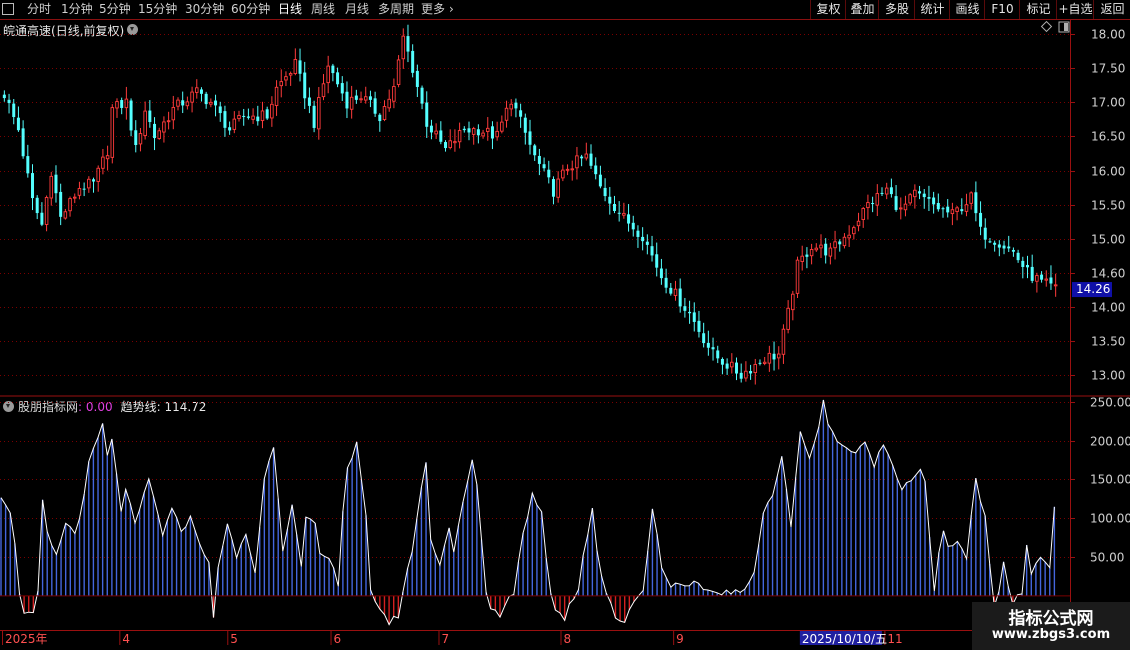  What do you see at coordinates (234, 639) in the screenshot?
I see `x-axis-label: 5` at bounding box center [234, 639].